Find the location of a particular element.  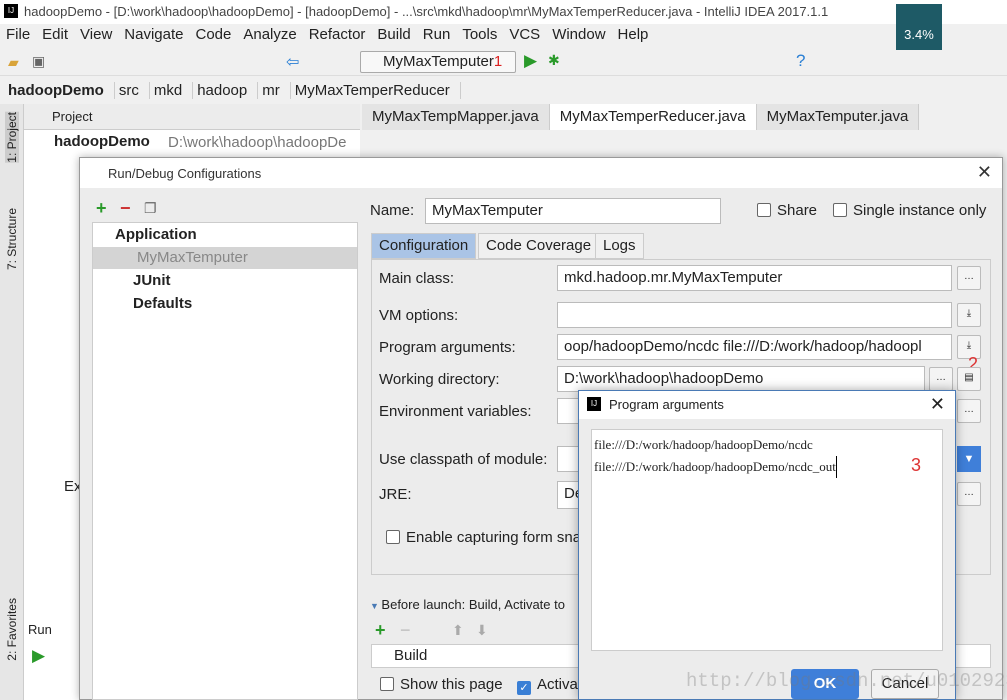

remove-config-icon: − is located at coordinates (125, 208).